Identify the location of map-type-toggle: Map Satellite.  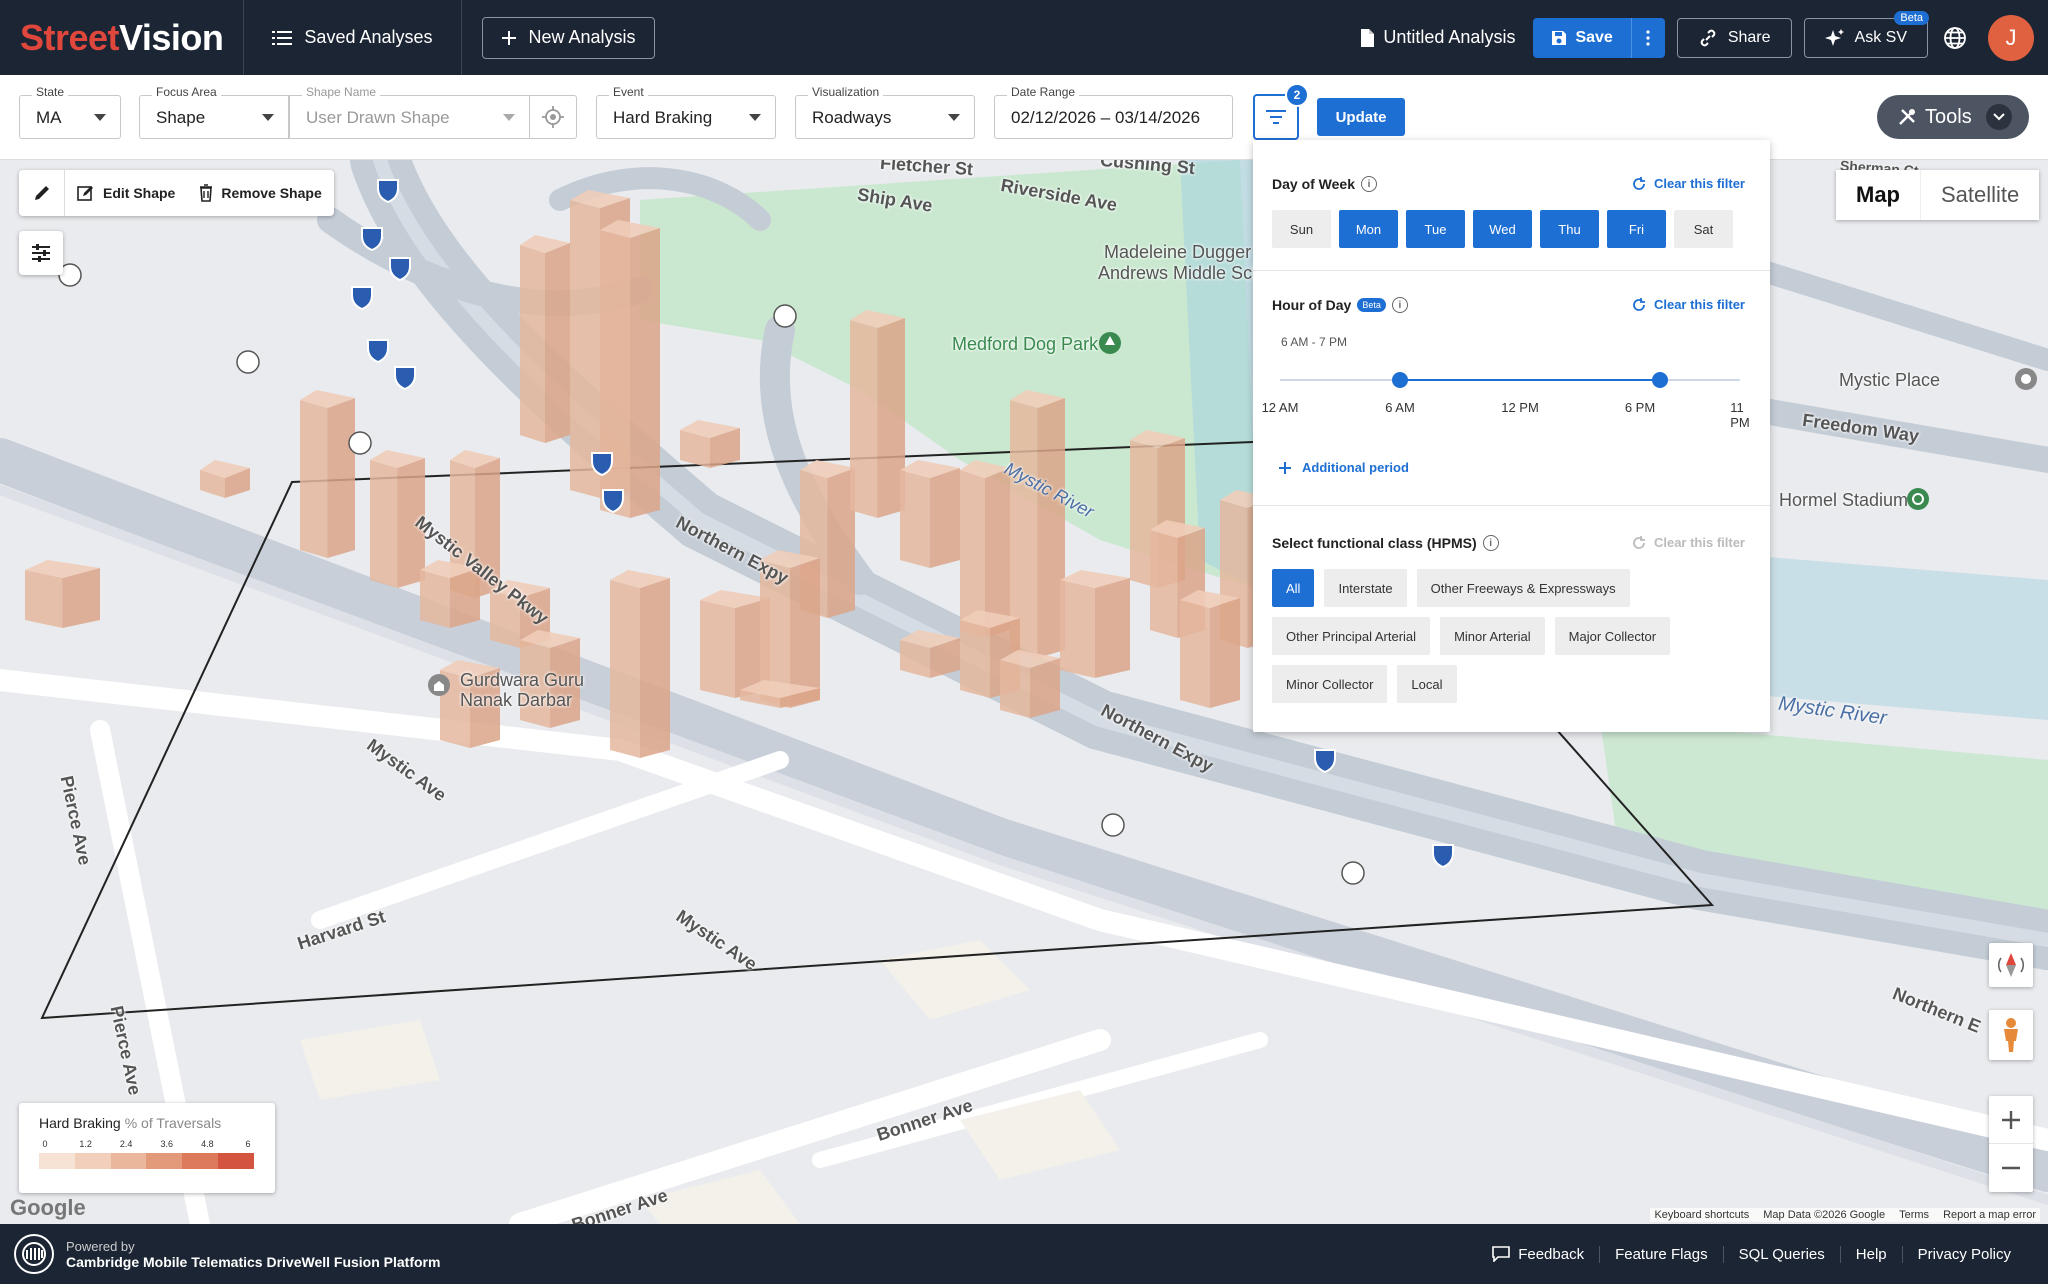
(1938, 195).